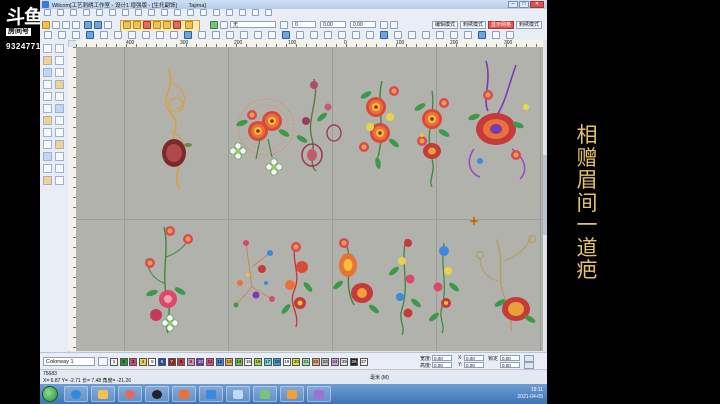  Describe the element at coordinates (216, 12) in the screenshot. I see `layer-icon` at that location.